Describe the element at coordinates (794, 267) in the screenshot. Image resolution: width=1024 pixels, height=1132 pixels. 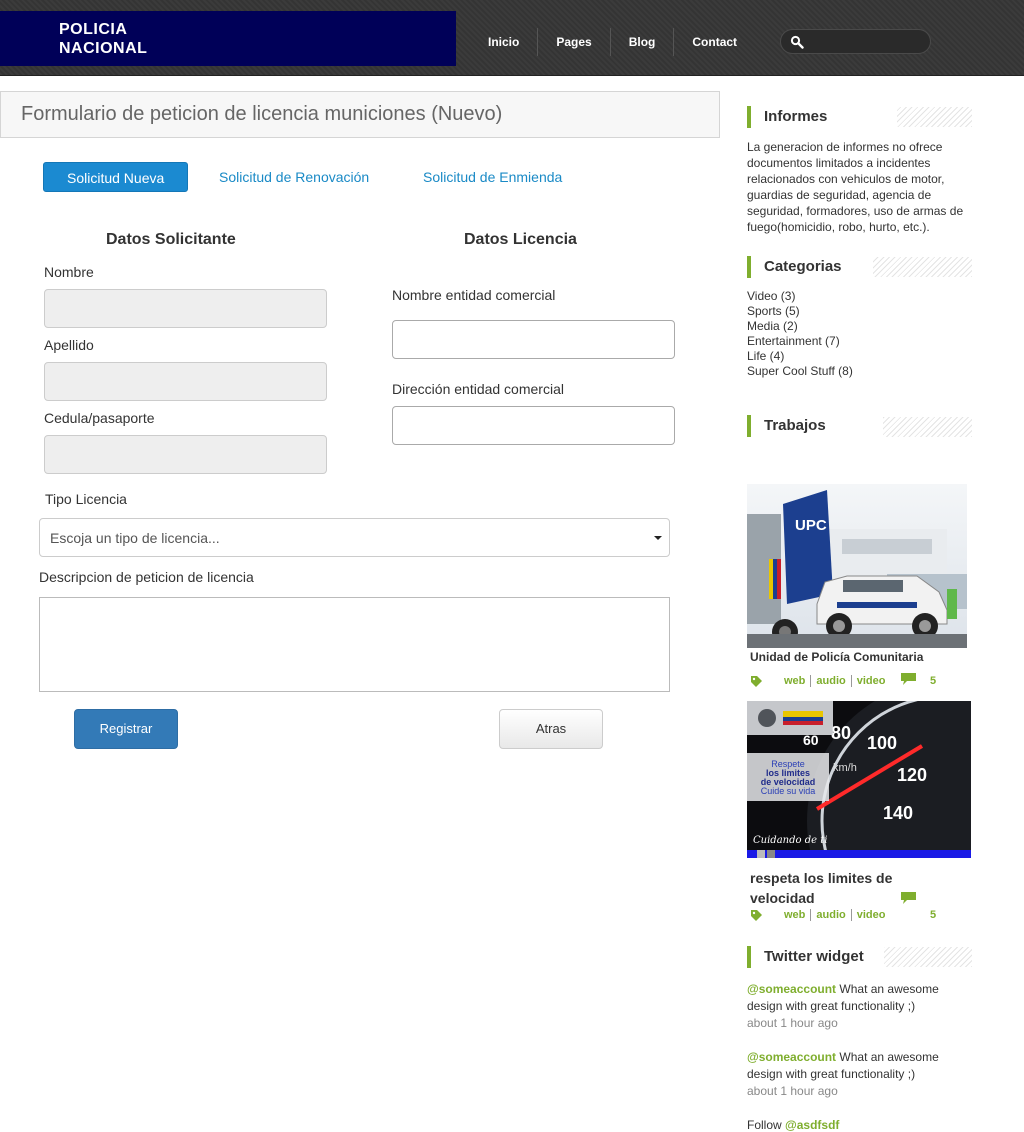
I see `categorias-title: Categorias` at that location.